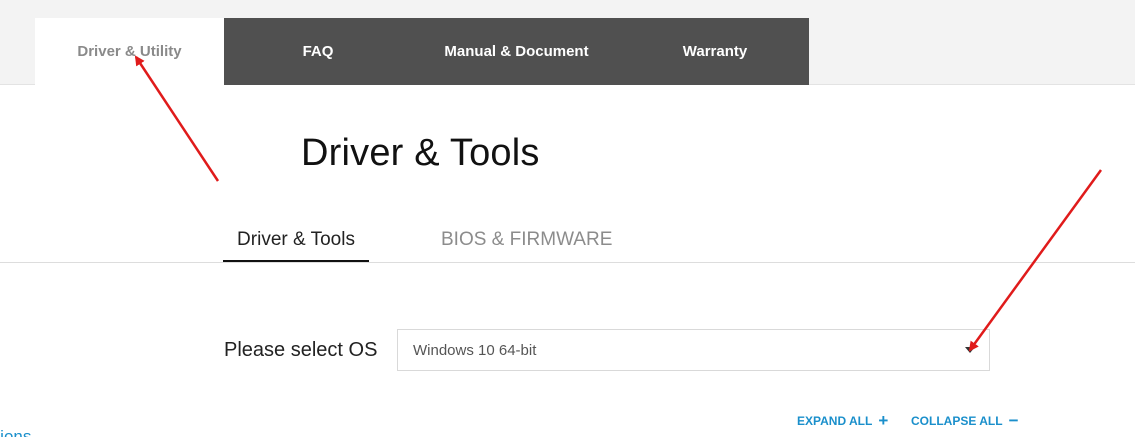 The image size is (1135, 437). What do you see at coordinates (970, 350) in the screenshot?
I see `caret-down-icon` at bounding box center [970, 350].